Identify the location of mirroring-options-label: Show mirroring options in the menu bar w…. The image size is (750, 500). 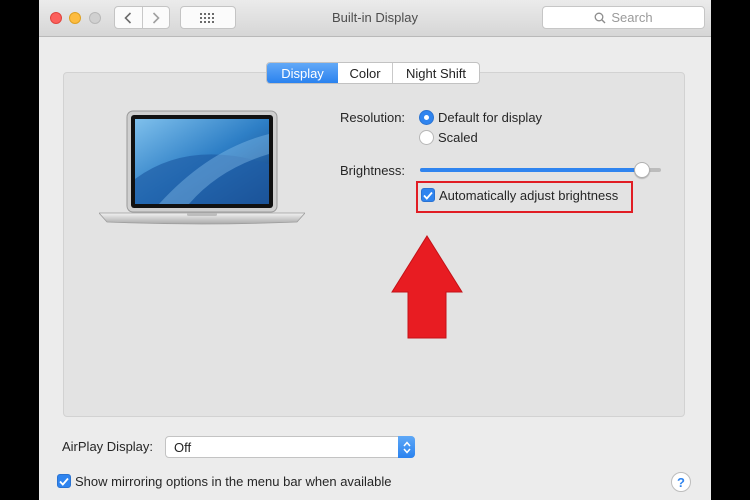
(233, 481).